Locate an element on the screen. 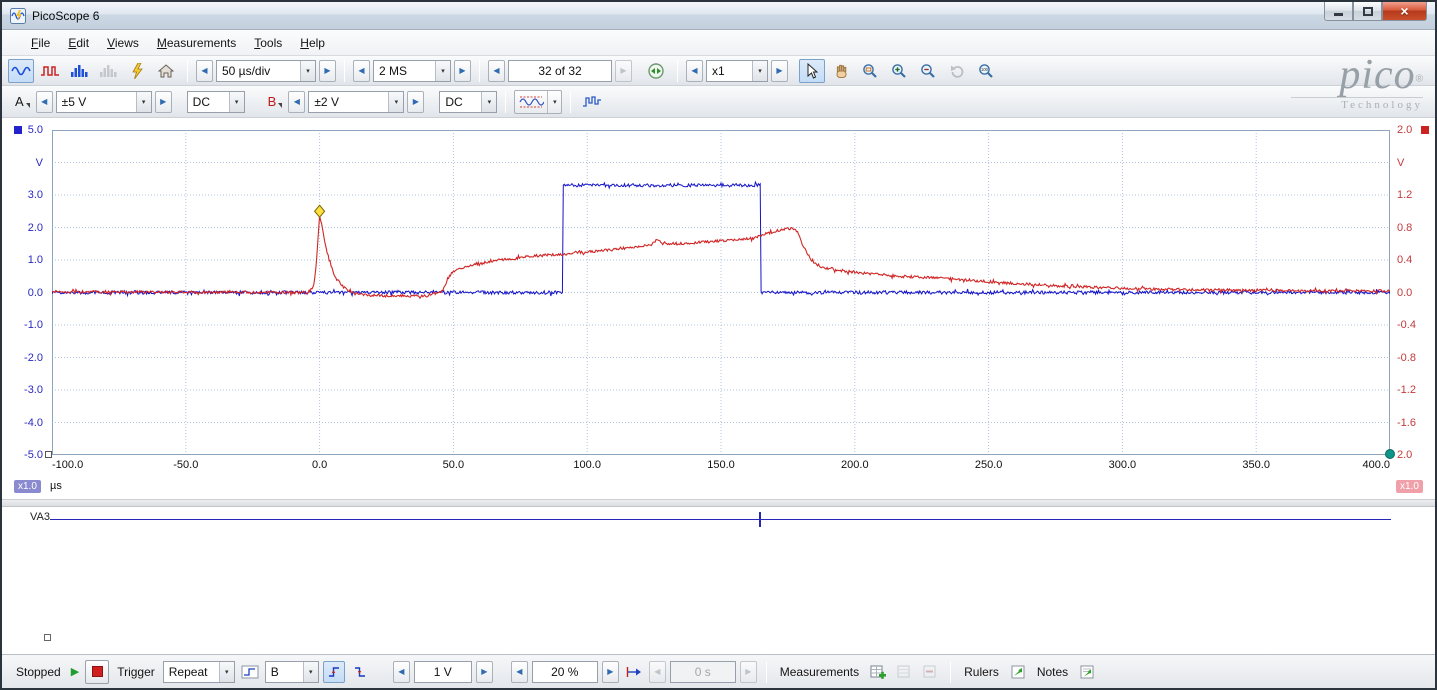  left-axis-label: -3.0 is located at coordinates (33, 390).